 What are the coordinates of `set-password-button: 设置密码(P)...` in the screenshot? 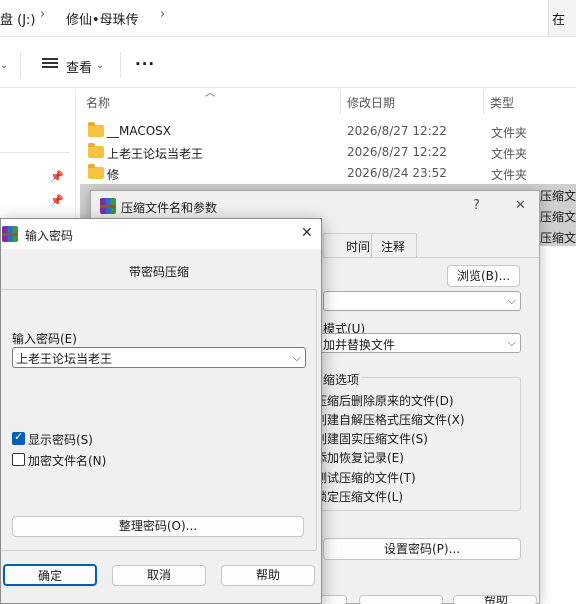 It's located at (422, 549).